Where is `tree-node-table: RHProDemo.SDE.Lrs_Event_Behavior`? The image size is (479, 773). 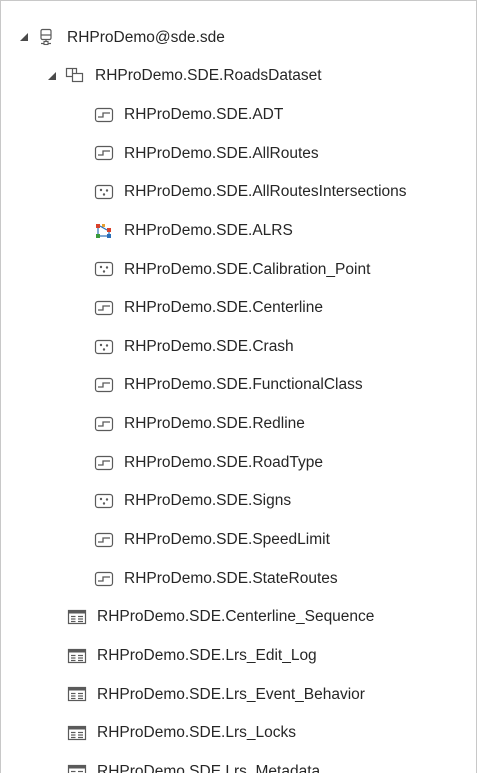
tree-node-table: RHProDemo.SDE.Lrs_Event_Behavior is located at coordinates (238, 694).